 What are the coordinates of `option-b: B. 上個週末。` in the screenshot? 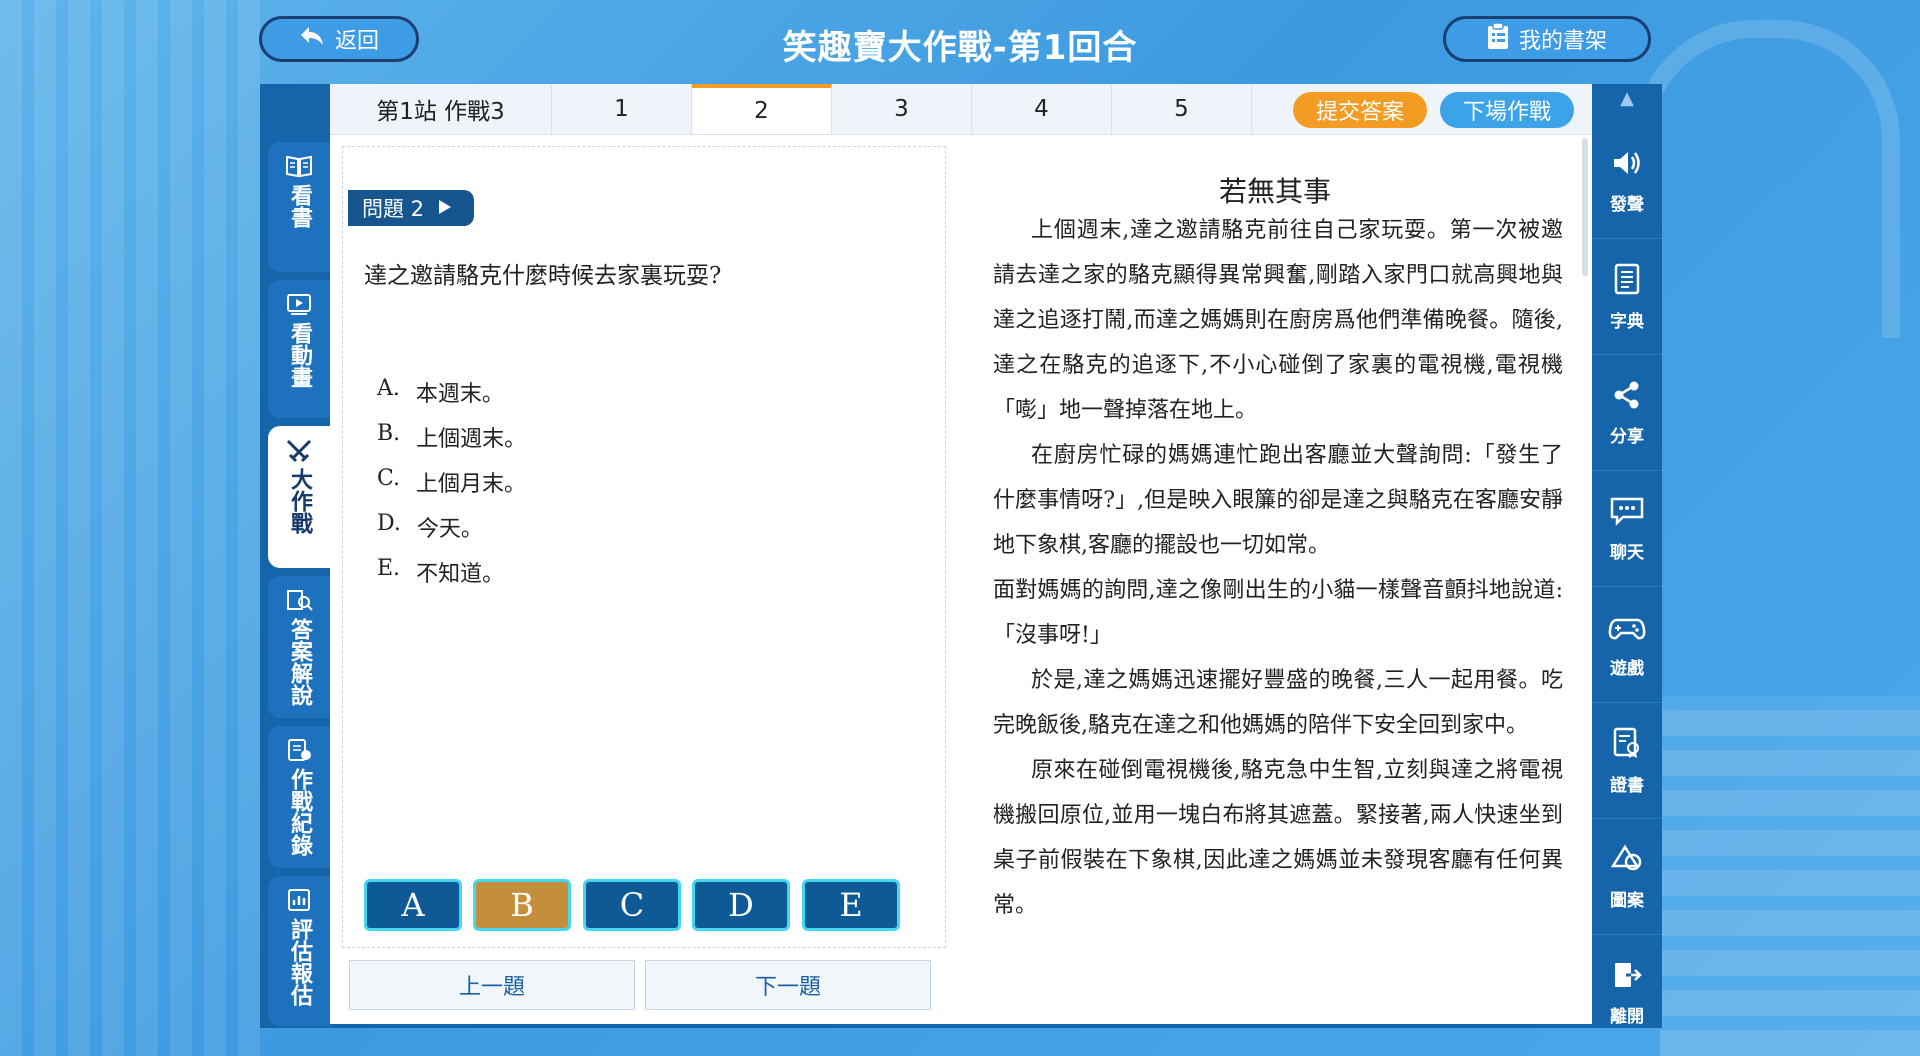 It's located at (451, 437).